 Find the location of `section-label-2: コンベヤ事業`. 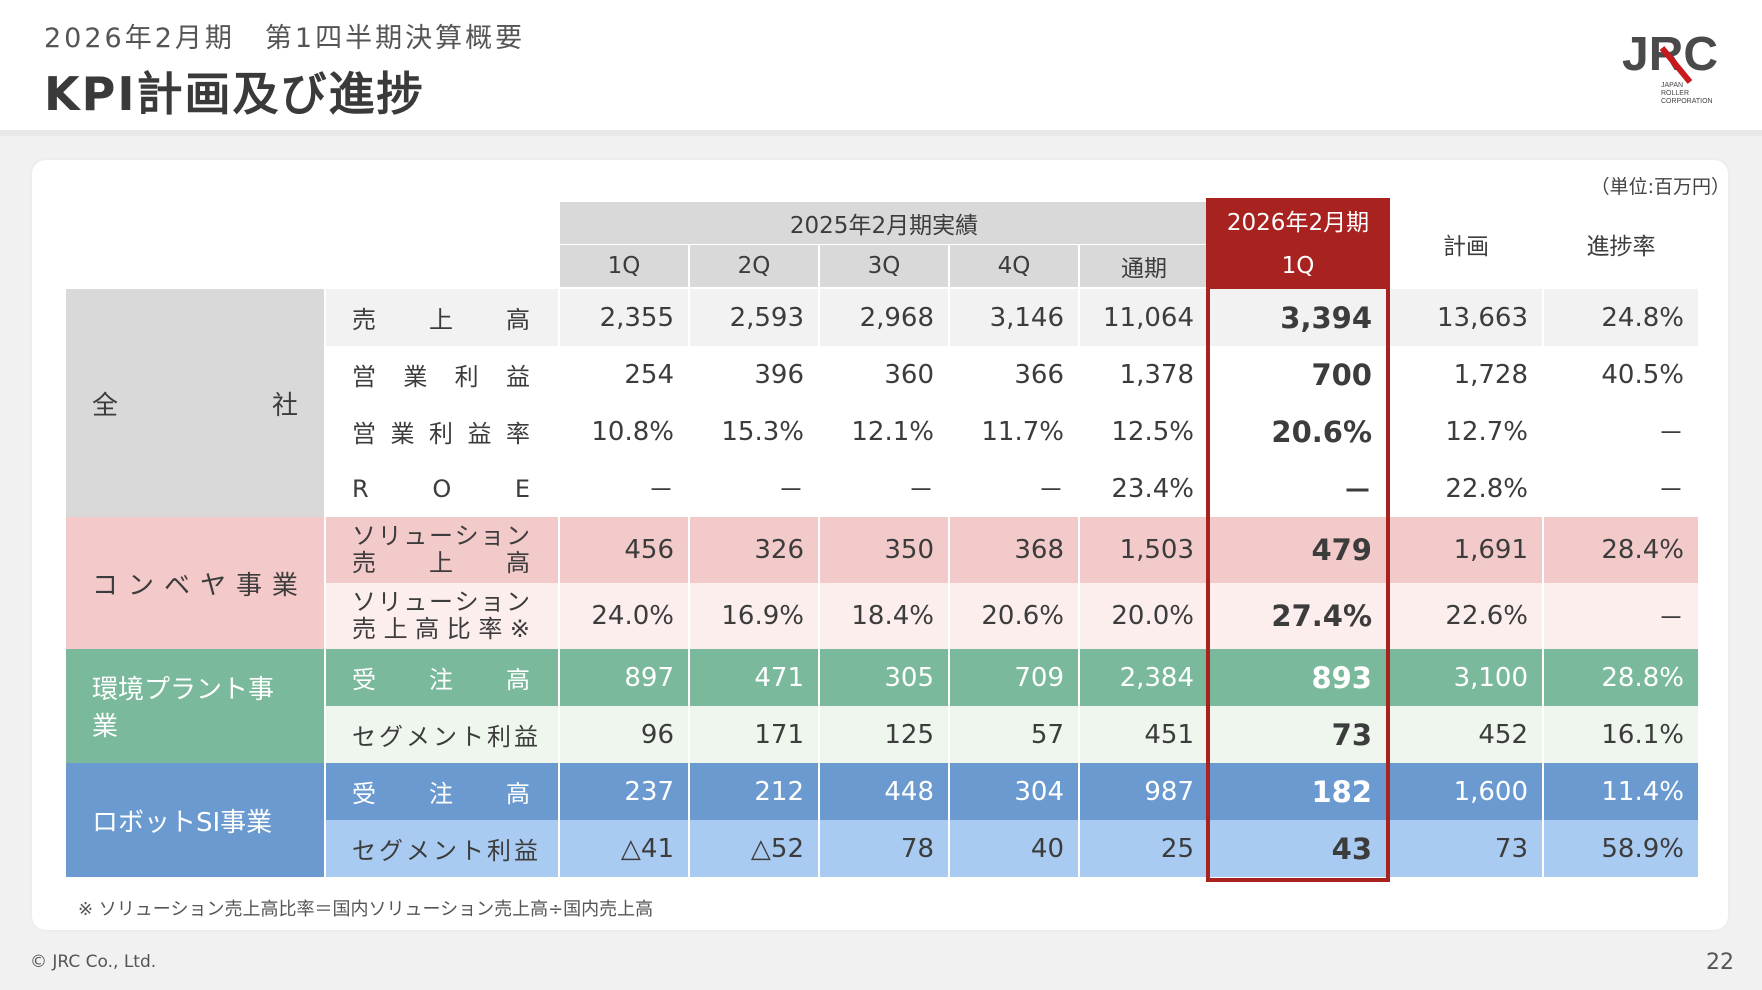

section-label-2: コンベヤ事業 is located at coordinates (195, 583).